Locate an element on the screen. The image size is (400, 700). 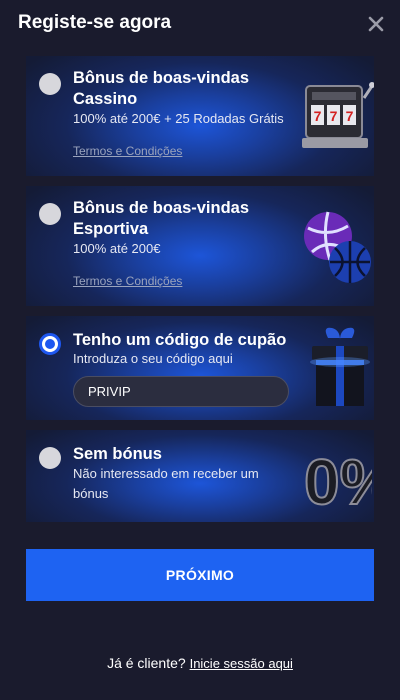
zero-percent-icon: 0% is located at coordinates (337, 480).